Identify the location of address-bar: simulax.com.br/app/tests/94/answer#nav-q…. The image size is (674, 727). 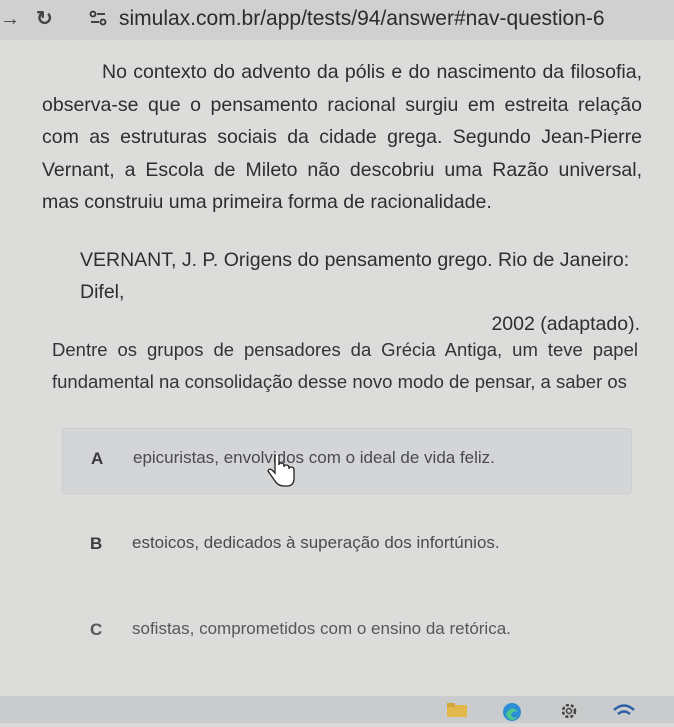
(362, 19).